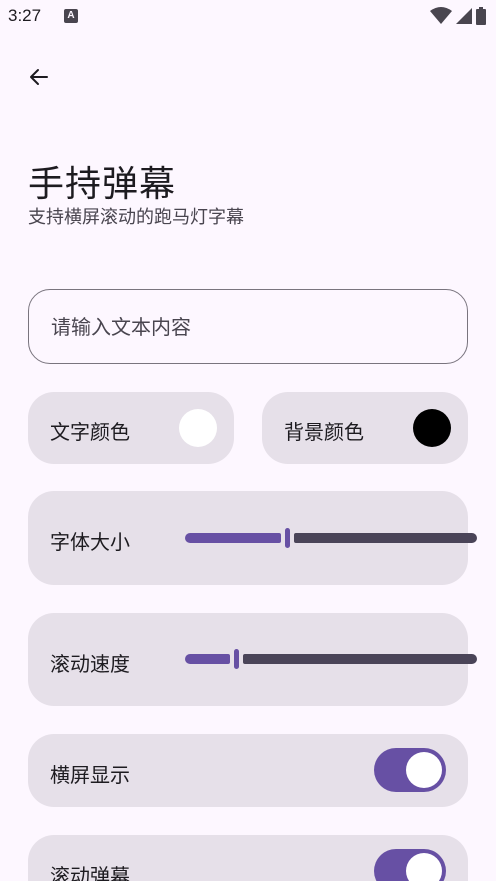 The height and width of the screenshot is (881, 496). What do you see at coordinates (90, 664) in the screenshot?
I see `scroll-speed-label: 滚动速度` at bounding box center [90, 664].